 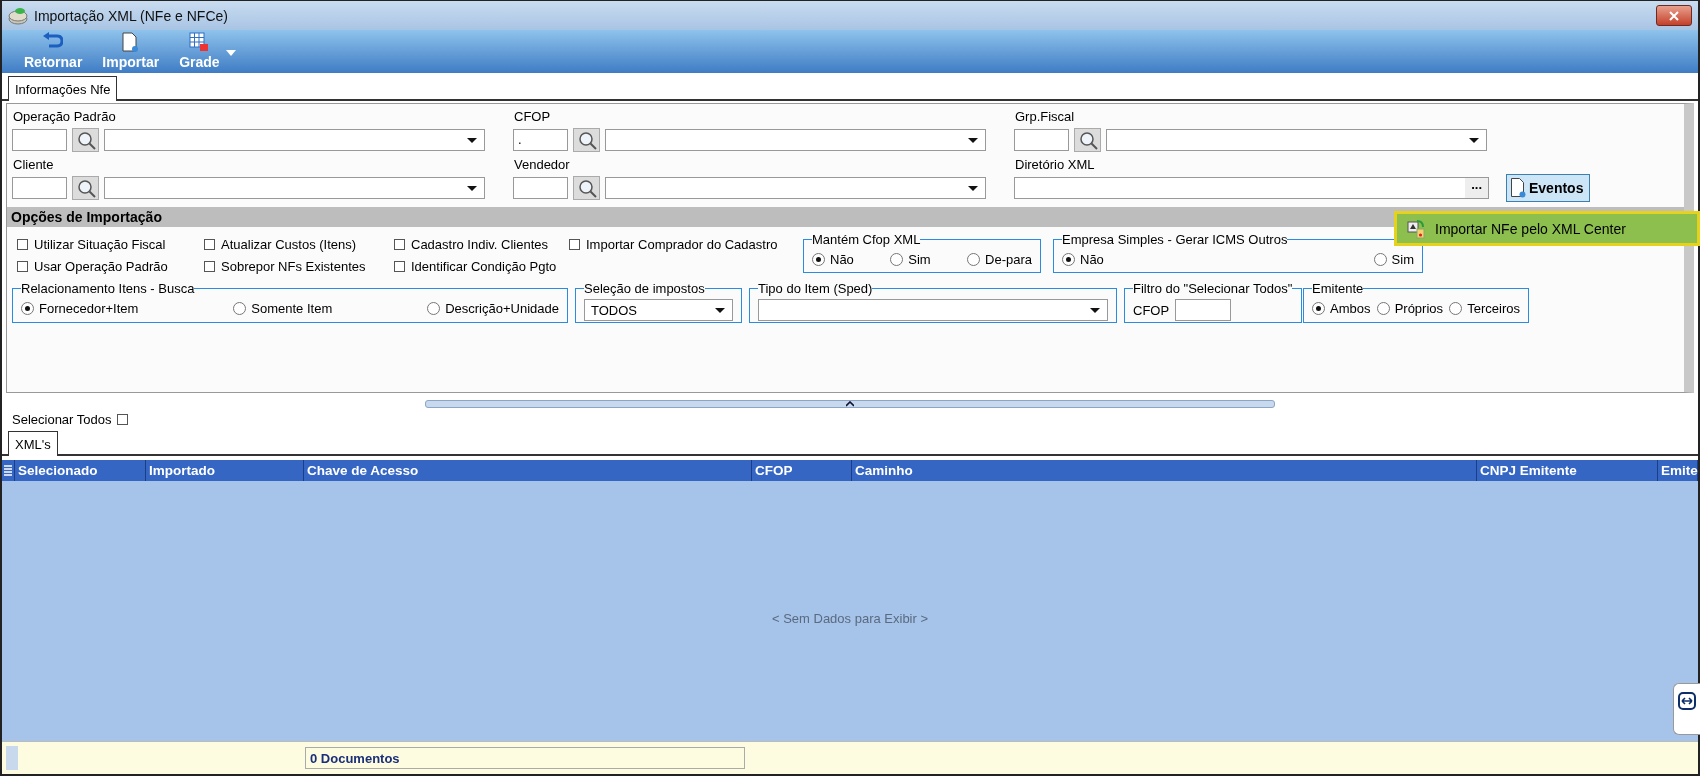 I want to click on checkbox-label: Identificar Condição Pgto, so click(x=484, y=266).